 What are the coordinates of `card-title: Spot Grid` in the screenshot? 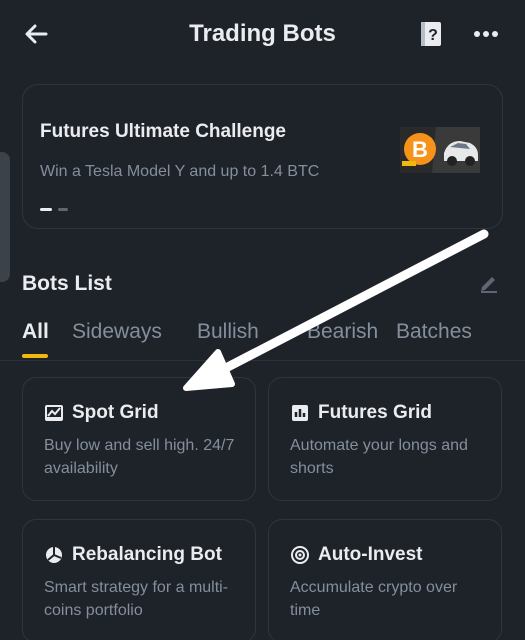 It's located at (115, 412).